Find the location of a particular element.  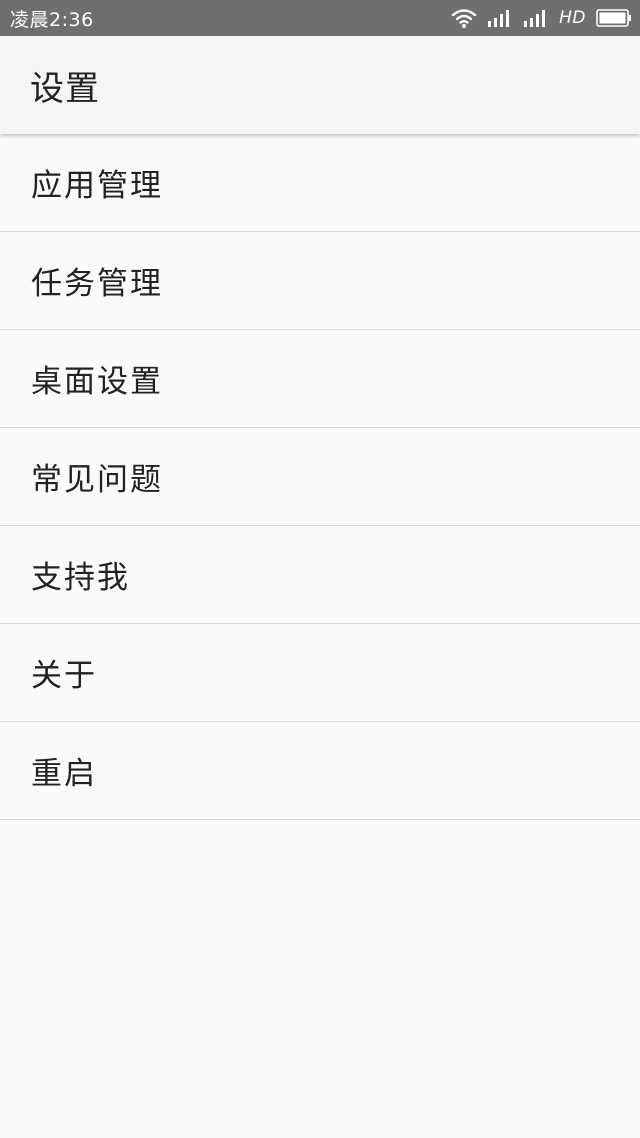

status-icons: HD is located at coordinates (541, 18).